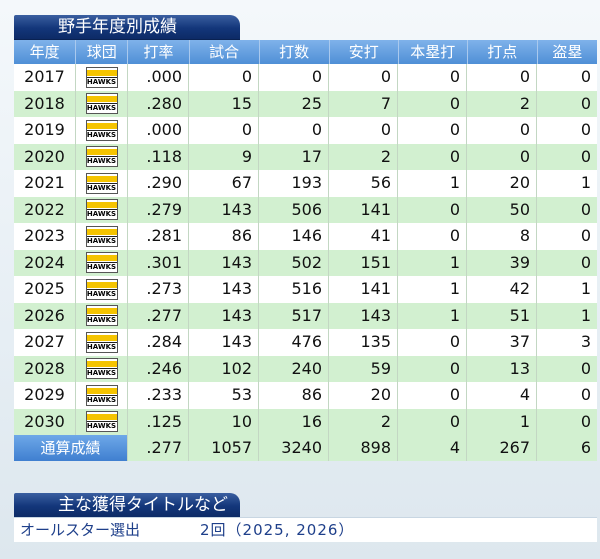 This screenshot has width=600, height=559. Describe the element at coordinates (294, 342) in the screenshot. I see `at-bats-cell: 476` at that location.